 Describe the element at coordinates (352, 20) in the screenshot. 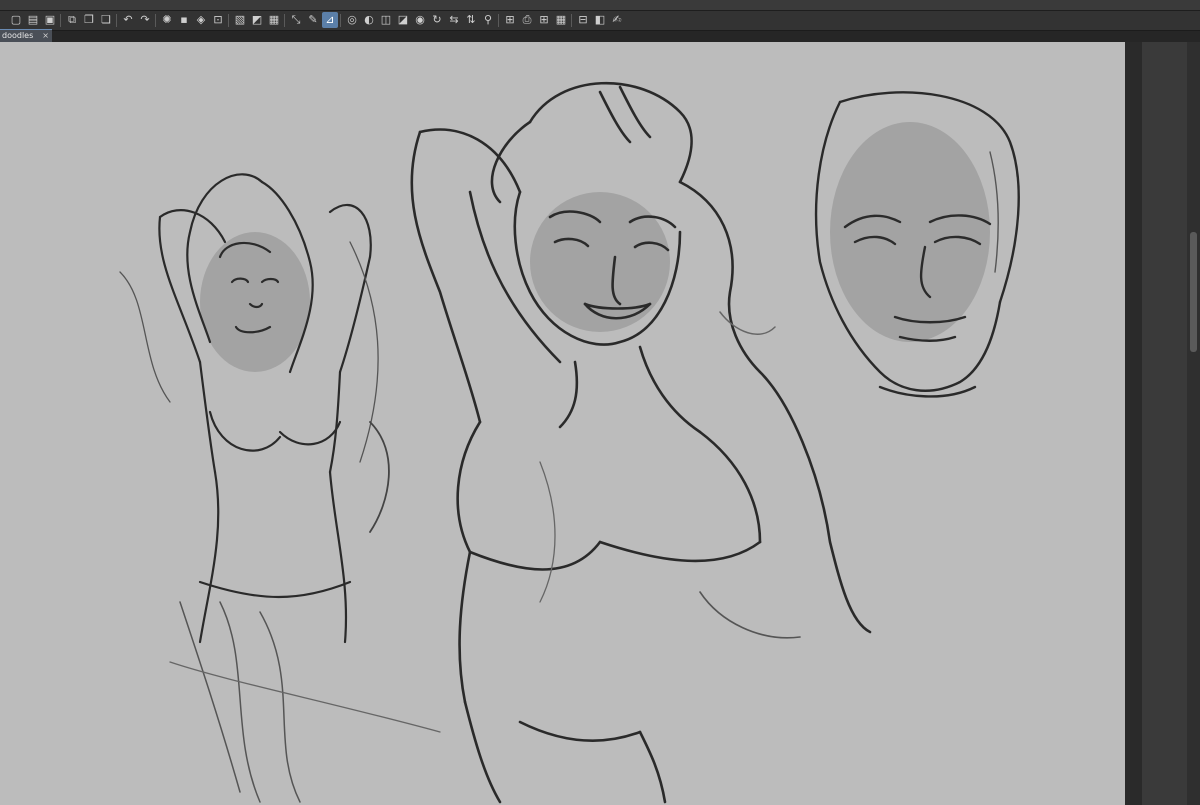

I see `snap-icon: ◎` at that location.